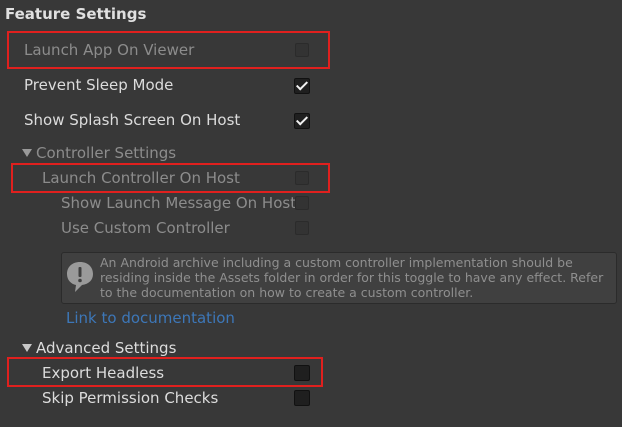 The width and height of the screenshot is (622, 427). Describe the element at coordinates (302, 228) in the screenshot. I see `use-custom-controller-checkbox` at that location.